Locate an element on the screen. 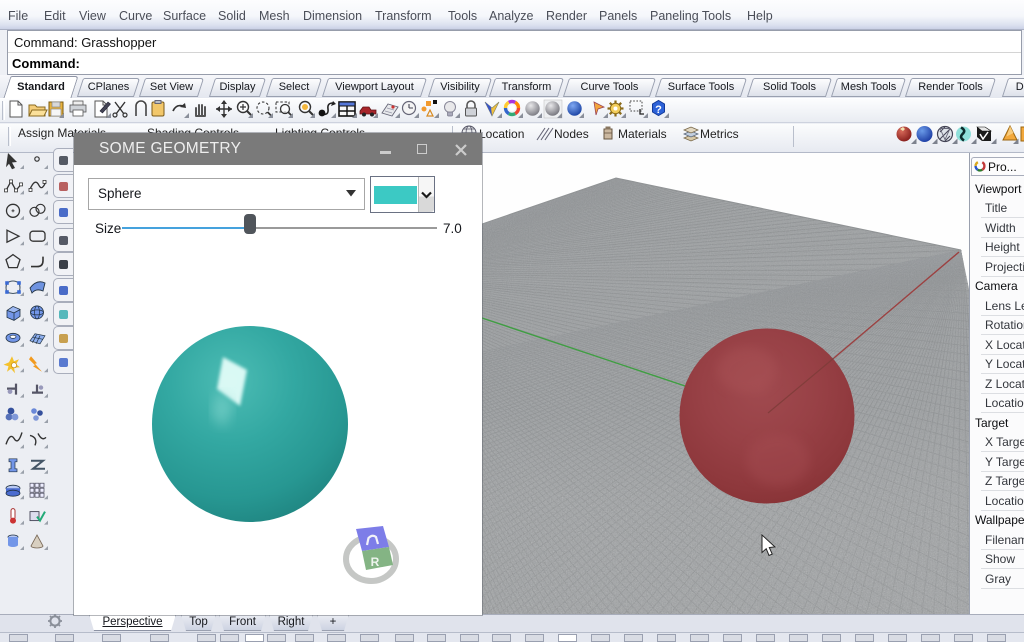  svg-text: R is located at coordinates (375, 562).